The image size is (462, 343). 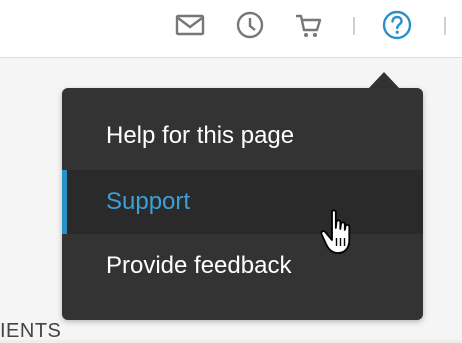 I want to click on menu-item-support: Support, so click(x=242, y=202).